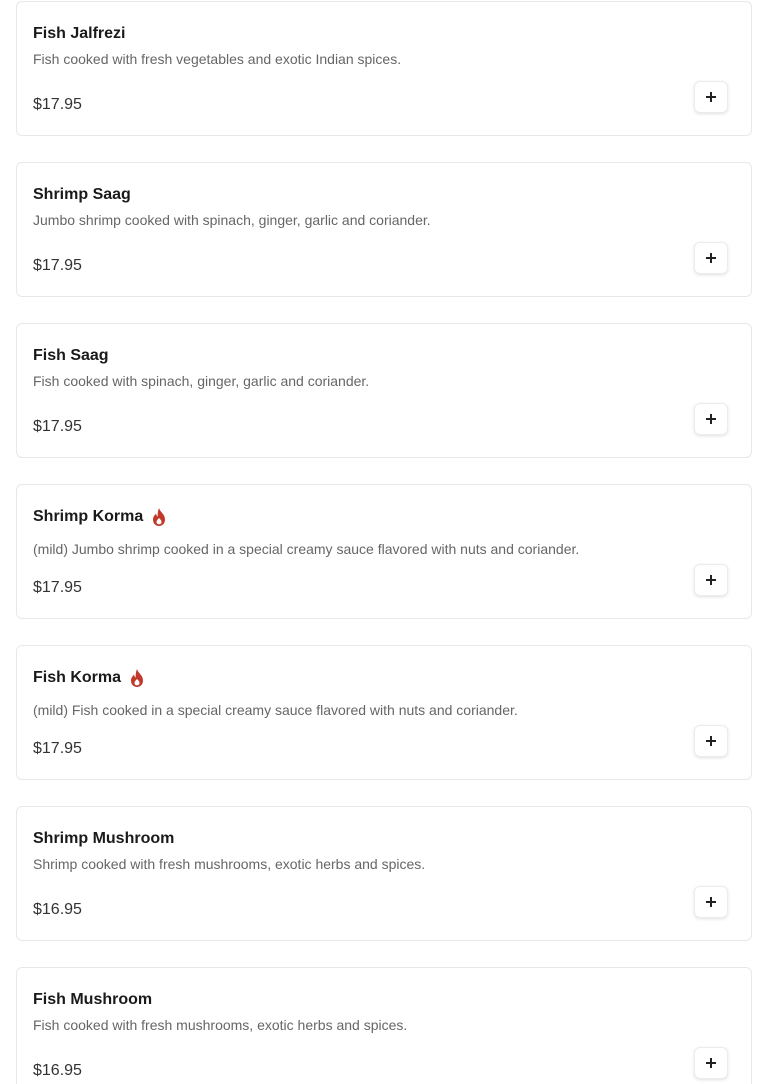 This screenshot has height=1084, width=770. I want to click on menu-item-title: Fish Korma, so click(89, 678).